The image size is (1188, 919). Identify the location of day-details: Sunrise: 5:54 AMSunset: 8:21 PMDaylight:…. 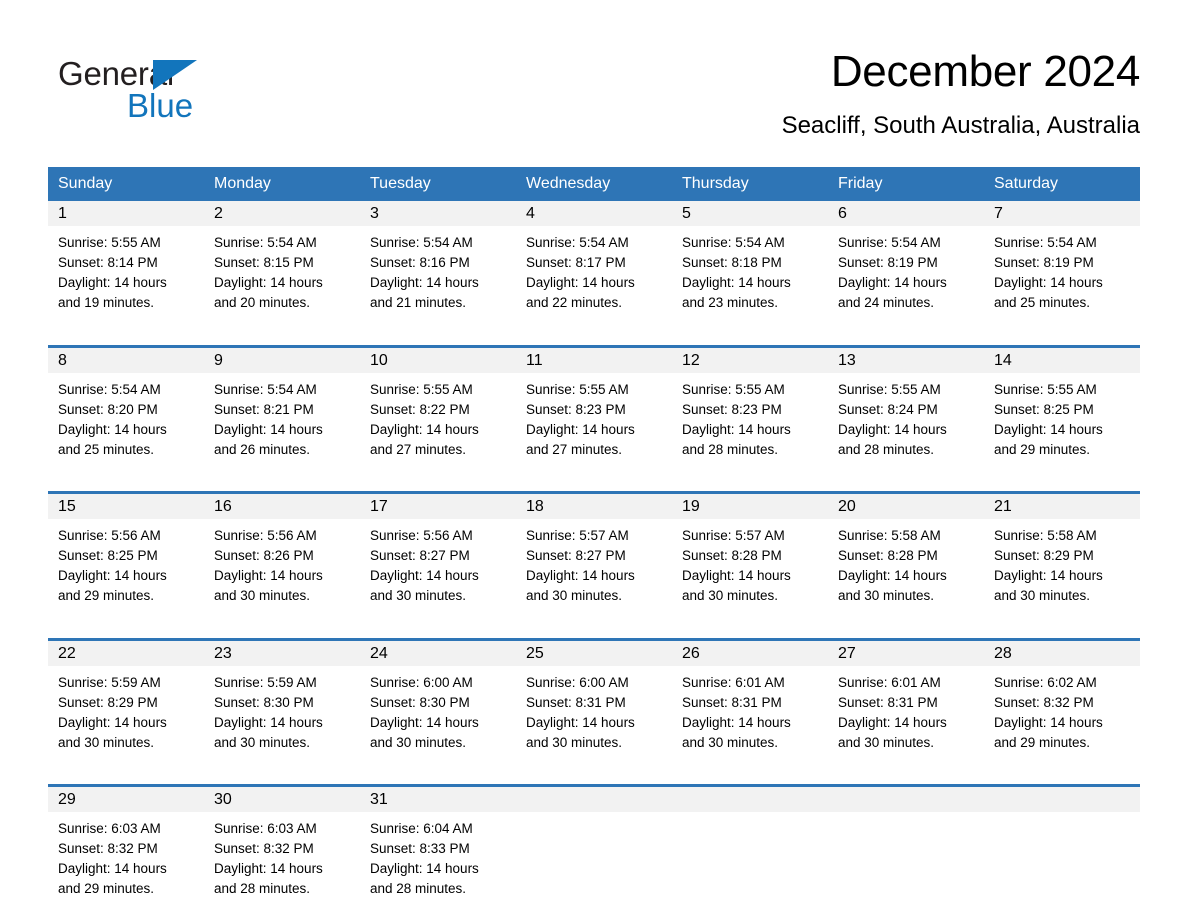
(282, 416).